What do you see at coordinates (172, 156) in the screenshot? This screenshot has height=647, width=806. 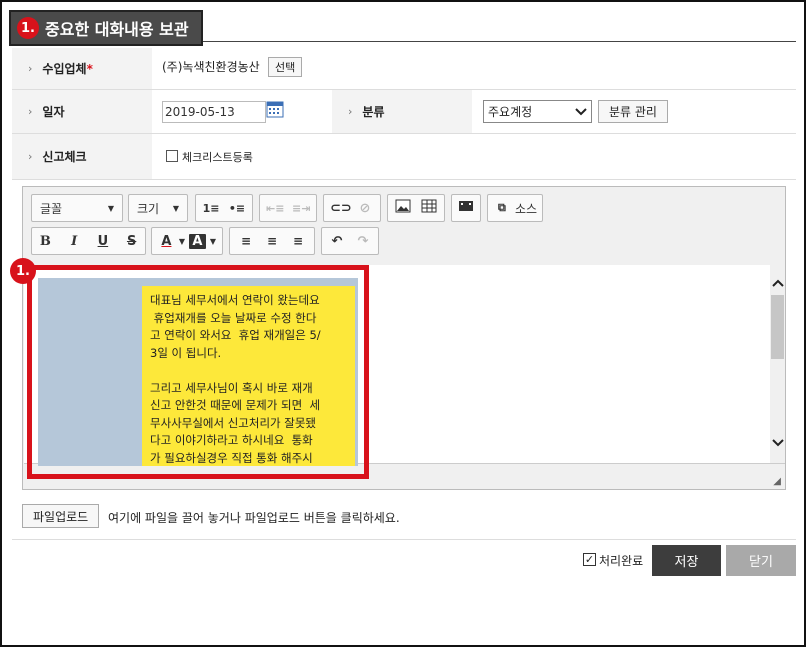 I see `checklist-checkbox` at bounding box center [172, 156].